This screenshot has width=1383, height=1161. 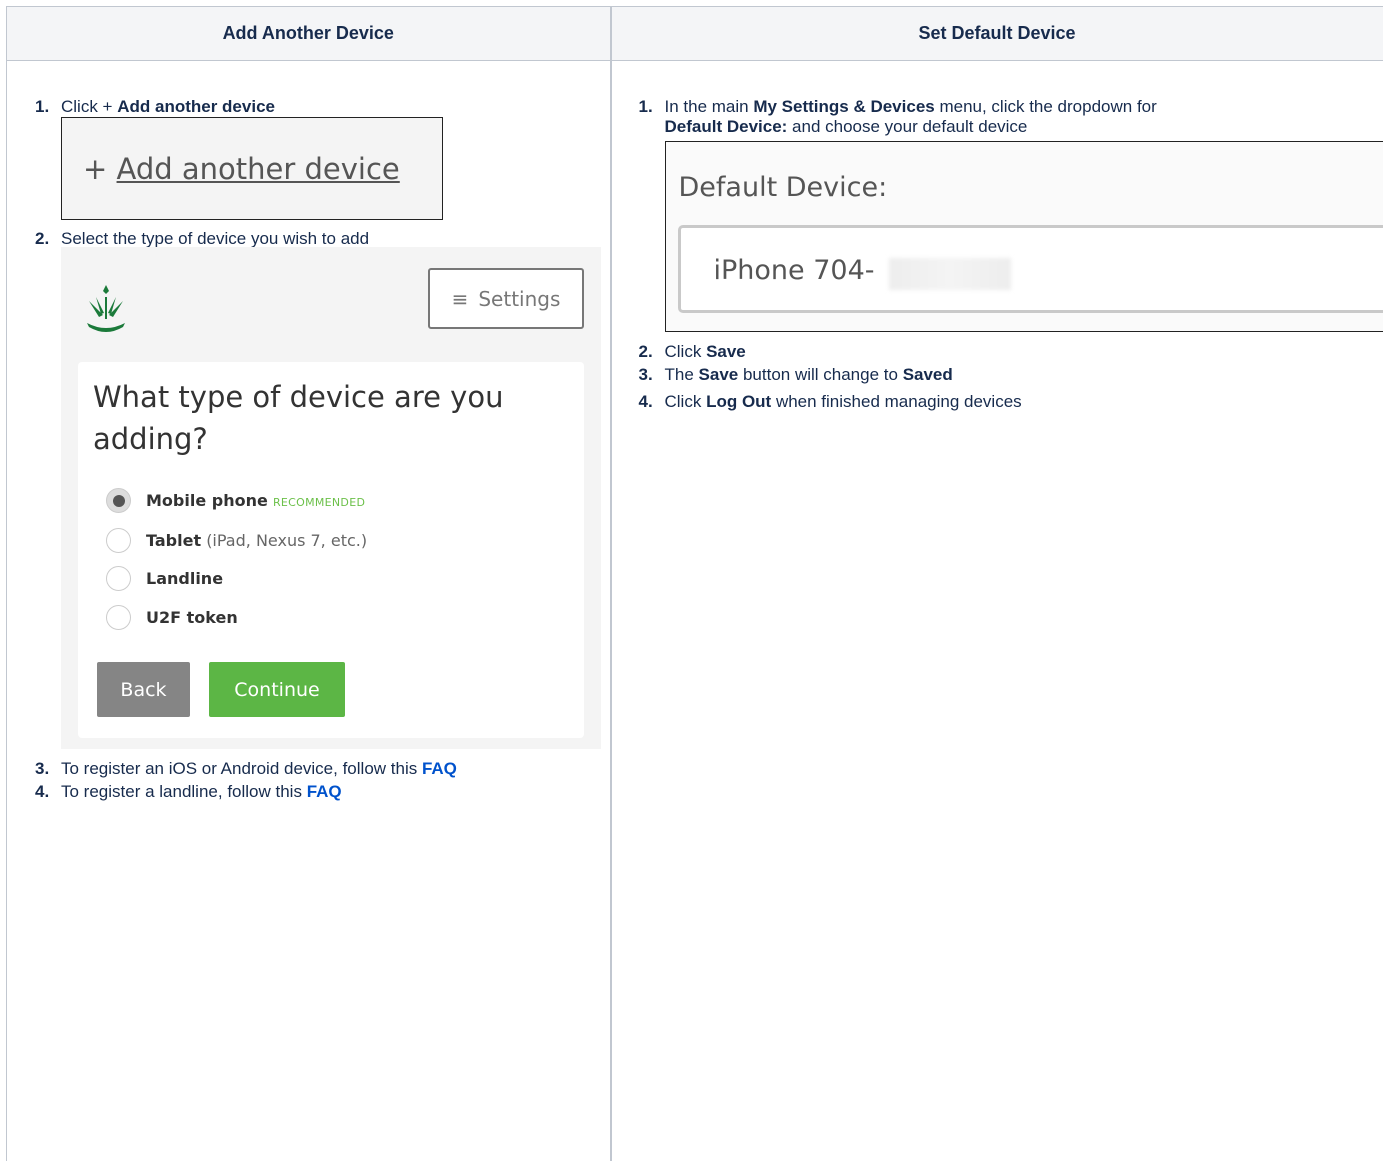 What do you see at coordinates (106, 308) in the screenshot?
I see `duo-logo-icon` at bounding box center [106, 308].